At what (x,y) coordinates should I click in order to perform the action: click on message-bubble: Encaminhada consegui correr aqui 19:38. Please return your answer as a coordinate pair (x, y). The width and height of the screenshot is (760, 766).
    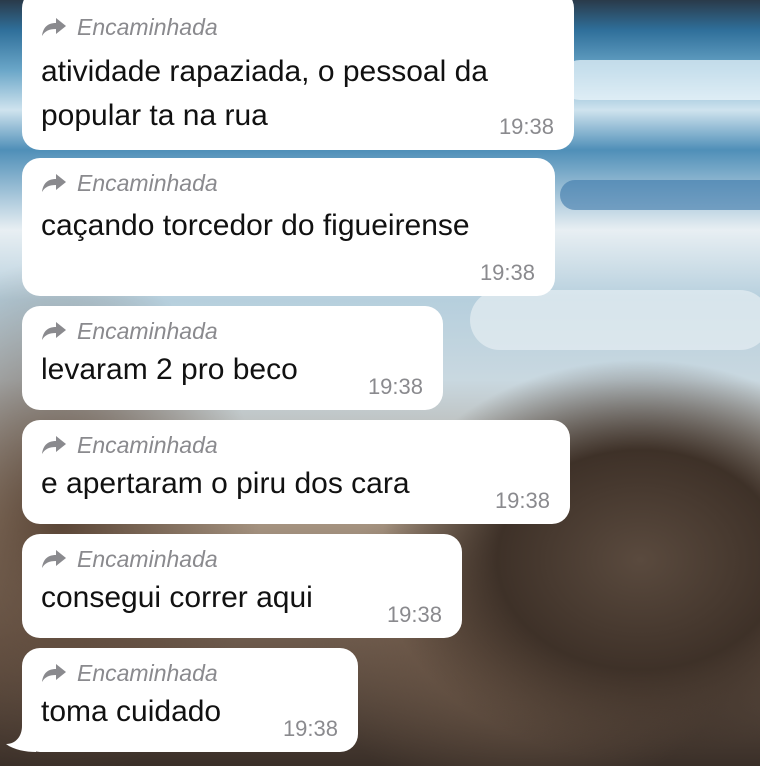
    Looking at the image, I should click on (242, 586).